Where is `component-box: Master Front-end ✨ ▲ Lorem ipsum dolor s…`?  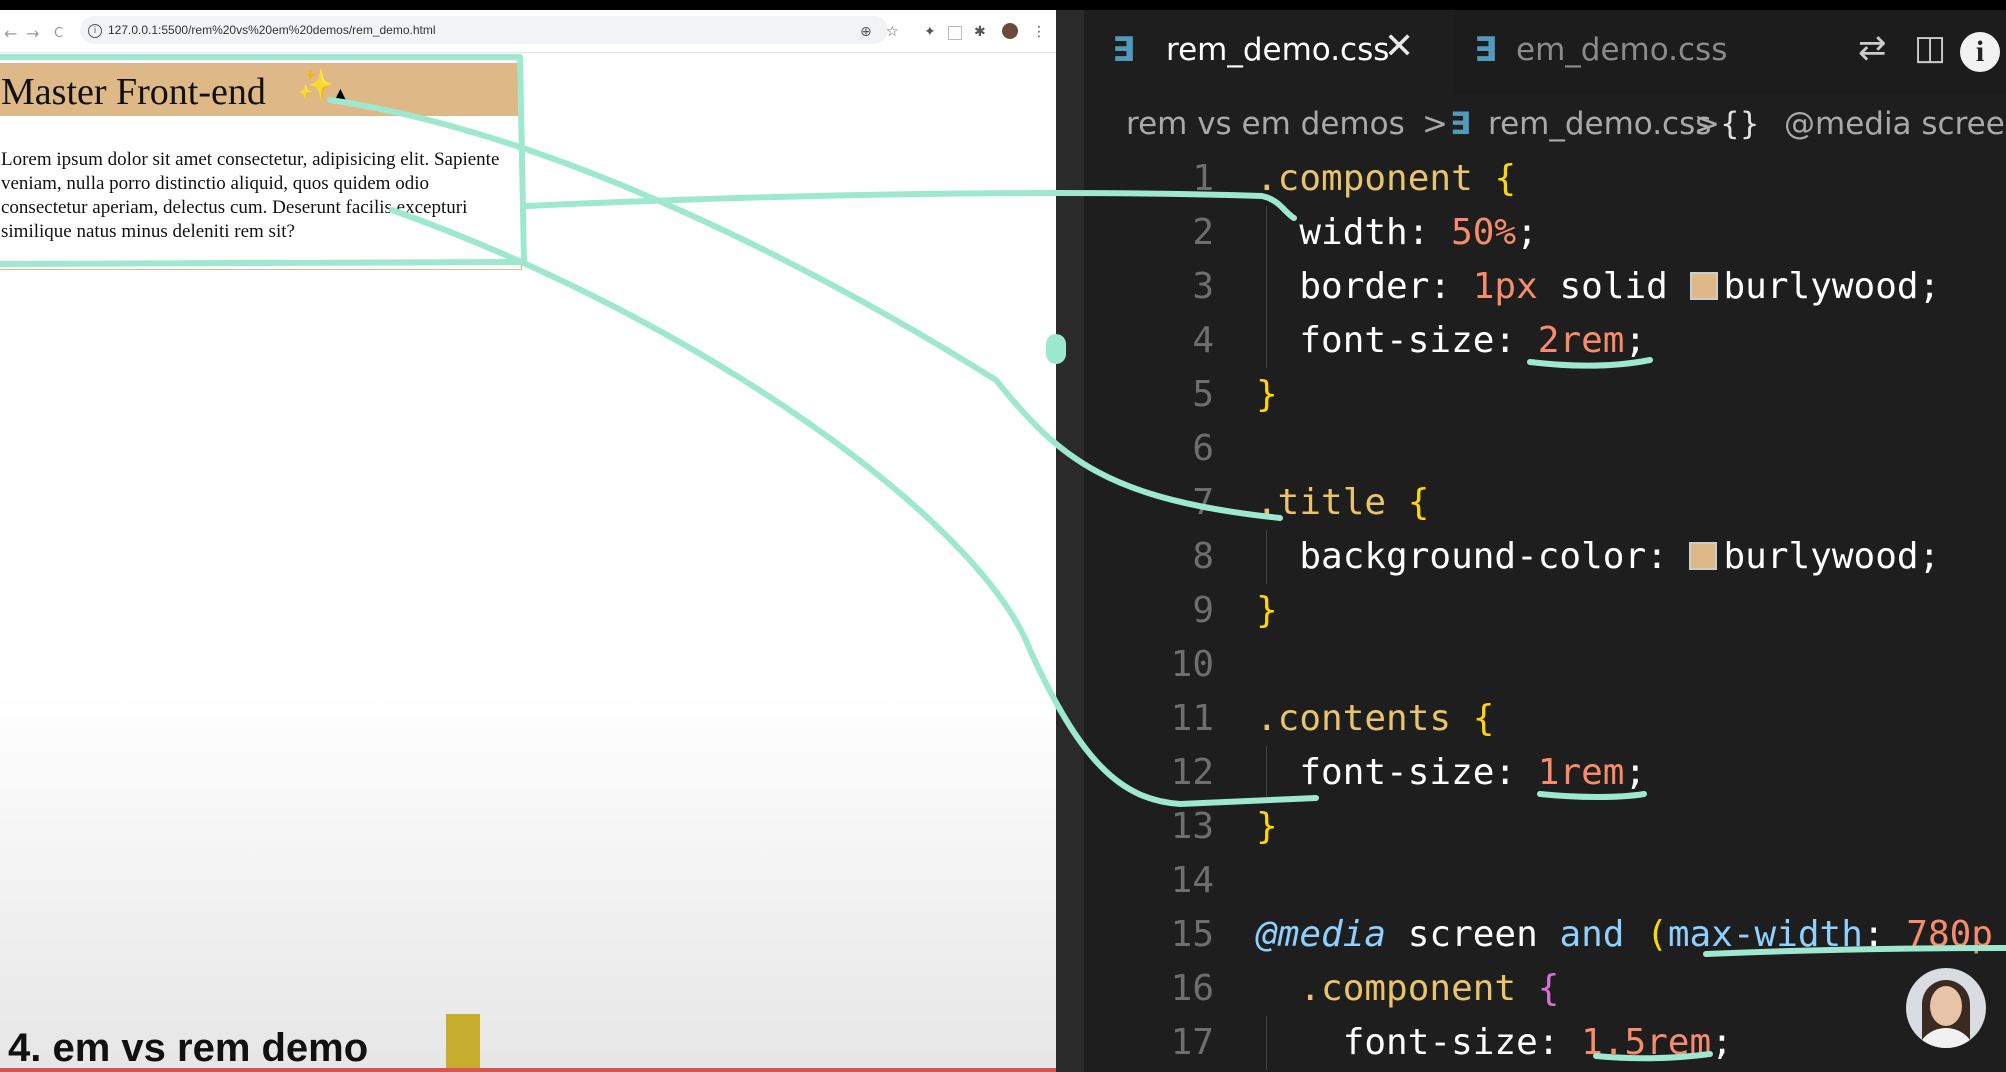
component-box: Master Front-end ✨ ▲ Lorem ipsum dolor s… is located at coordinates (261, 166).